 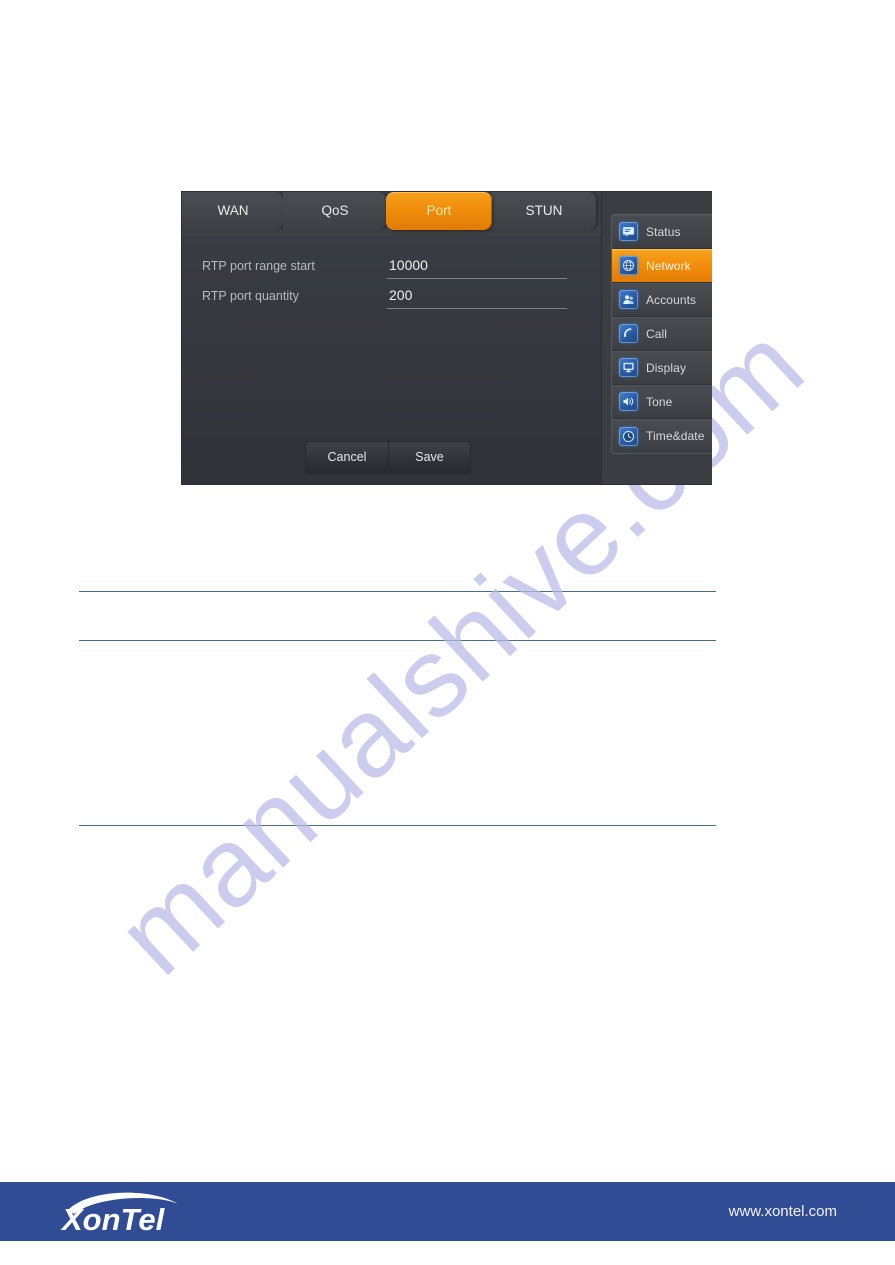 I want to click on menu-item-time-and-date: Time&date, so click(x=662, y=436).